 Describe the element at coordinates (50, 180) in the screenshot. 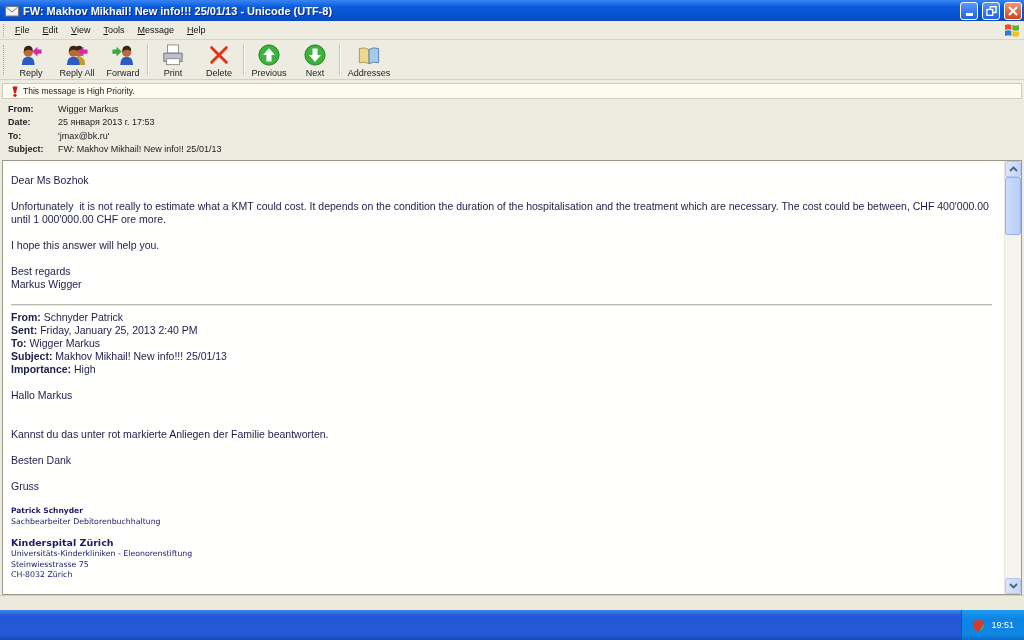

I see `body-text: Dear Ms Bozhok` at that location.